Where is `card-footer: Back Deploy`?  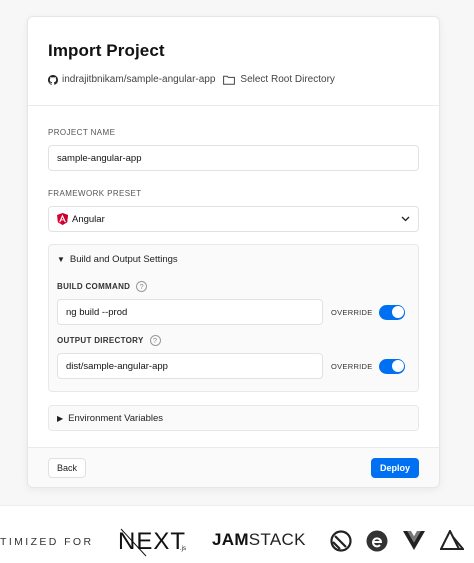
card-footer: Back Deploy is located at coordinates (233, 467).